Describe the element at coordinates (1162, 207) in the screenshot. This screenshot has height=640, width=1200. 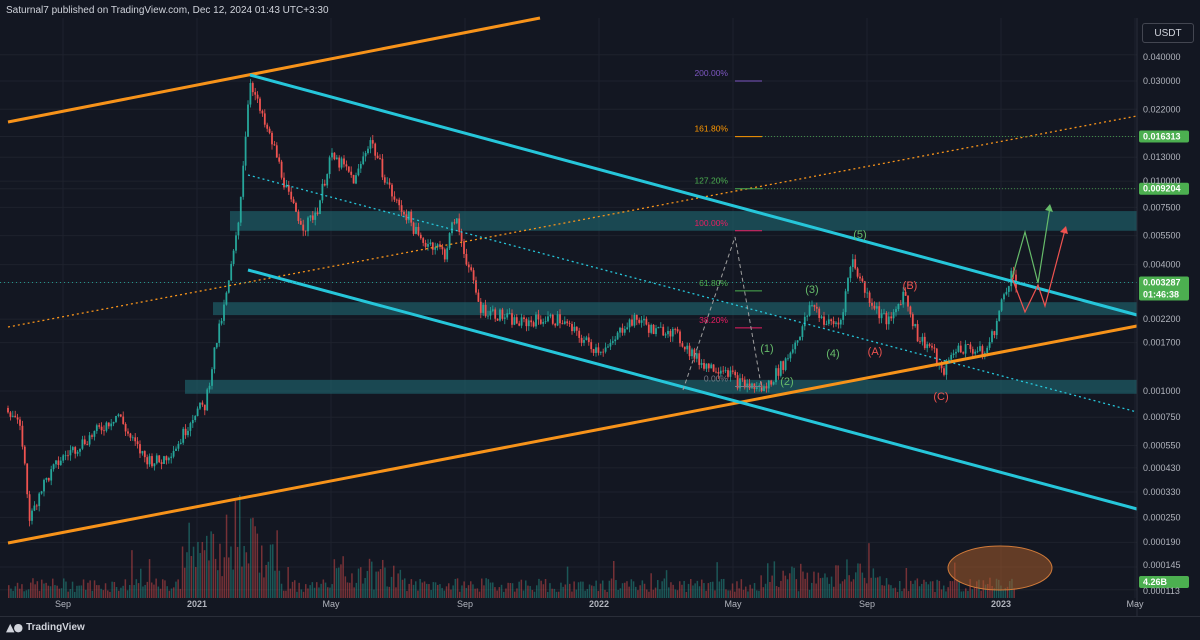
I see `price-tick-label: 0.007500` at that location.